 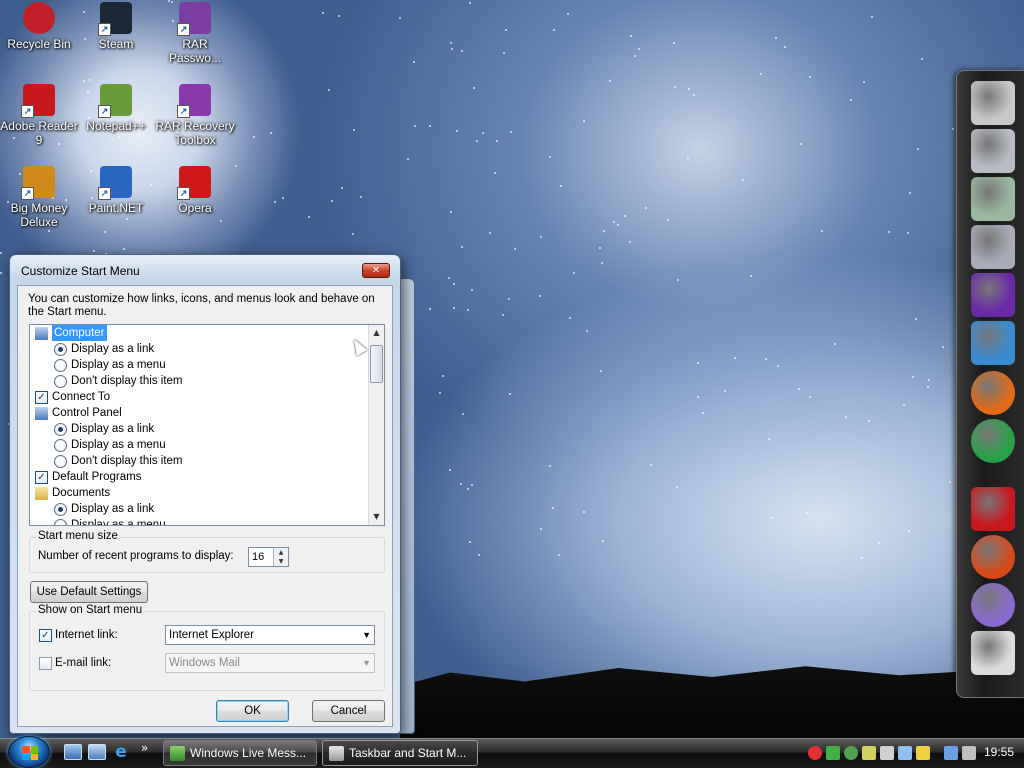 I want to click on scroll-down-arrow-icon: ▼, so click(x=376, y=517).